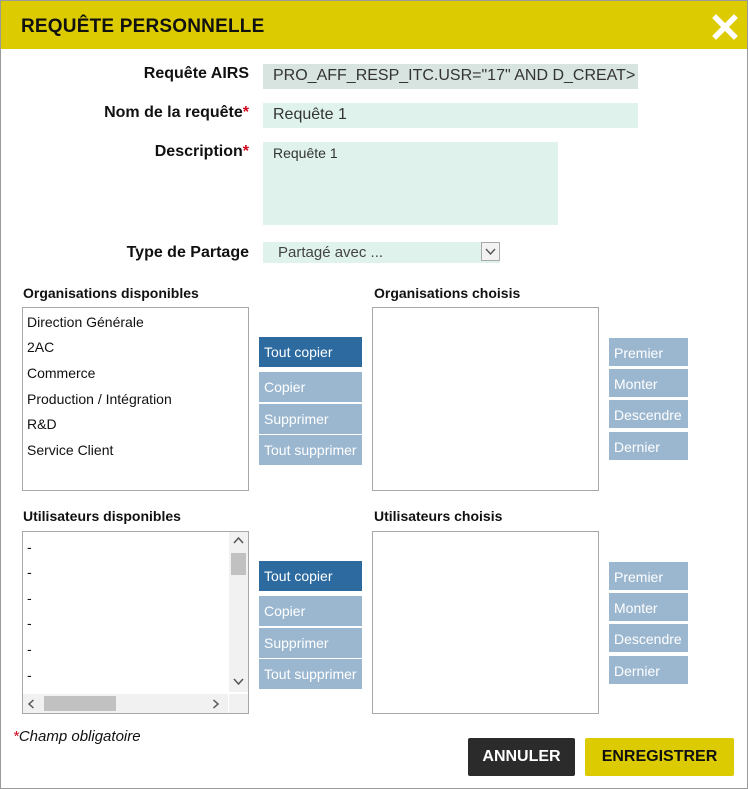 Image resolution: width=748 pixels, height=789 pixels. I want to click on query-name-input: Requête 1, so click(450, 115).